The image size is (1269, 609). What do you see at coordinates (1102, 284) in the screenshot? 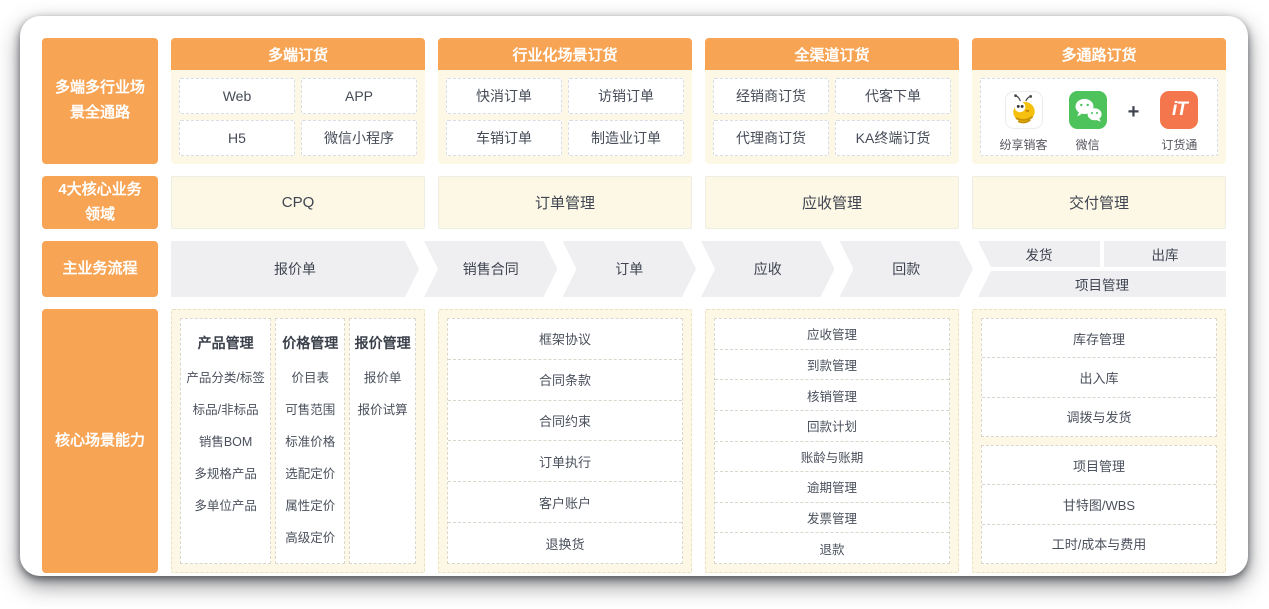
I see `flow-branch-project: 项目管理` at bounding box center [1102, 284].